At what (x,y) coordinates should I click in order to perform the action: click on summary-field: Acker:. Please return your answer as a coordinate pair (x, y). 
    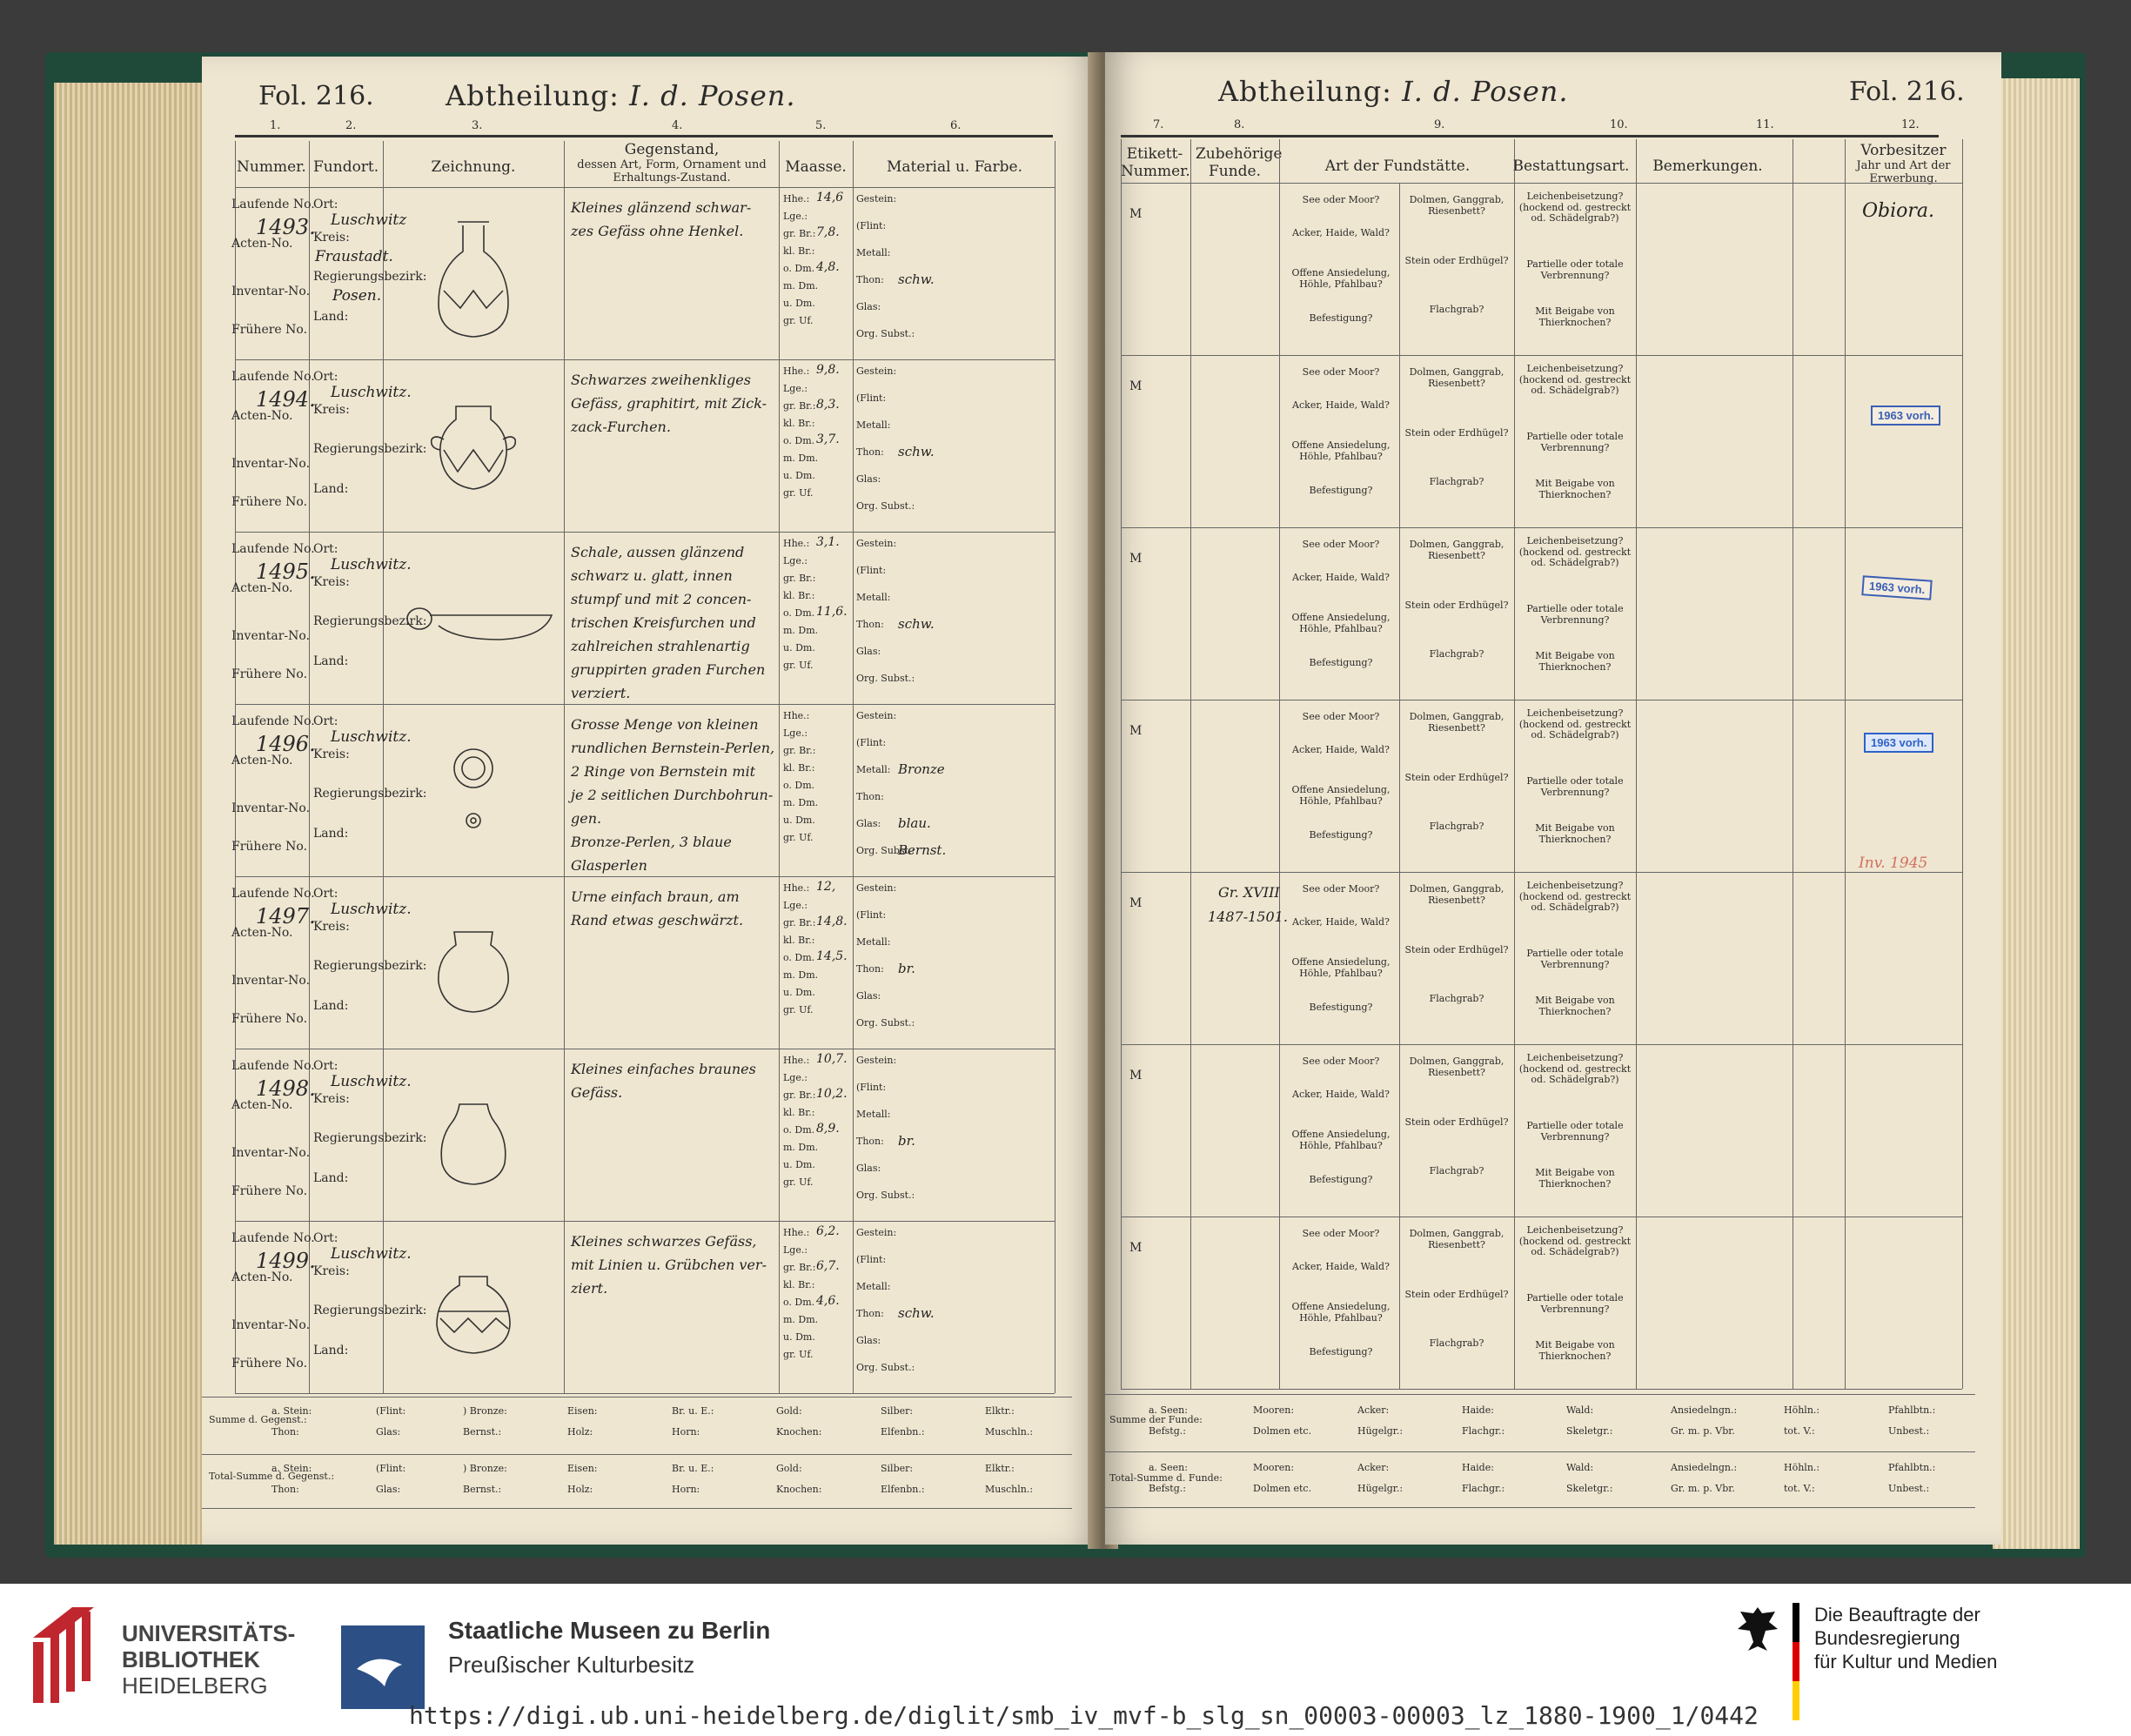
    Looking at the image, I should click on (1373, 1467).